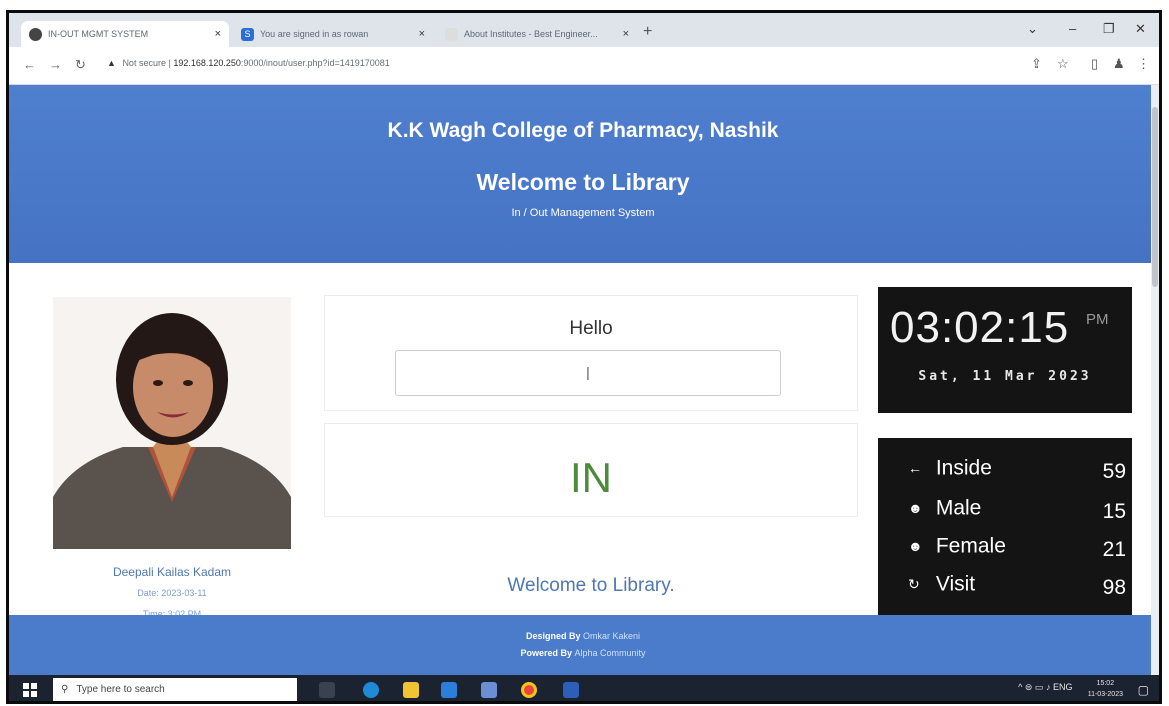 Image resolution: width=1169 pixels, height=706 pixels. I want to click on tab-label: IN-OUT MGMT SYSTEM, so click(98, 34).